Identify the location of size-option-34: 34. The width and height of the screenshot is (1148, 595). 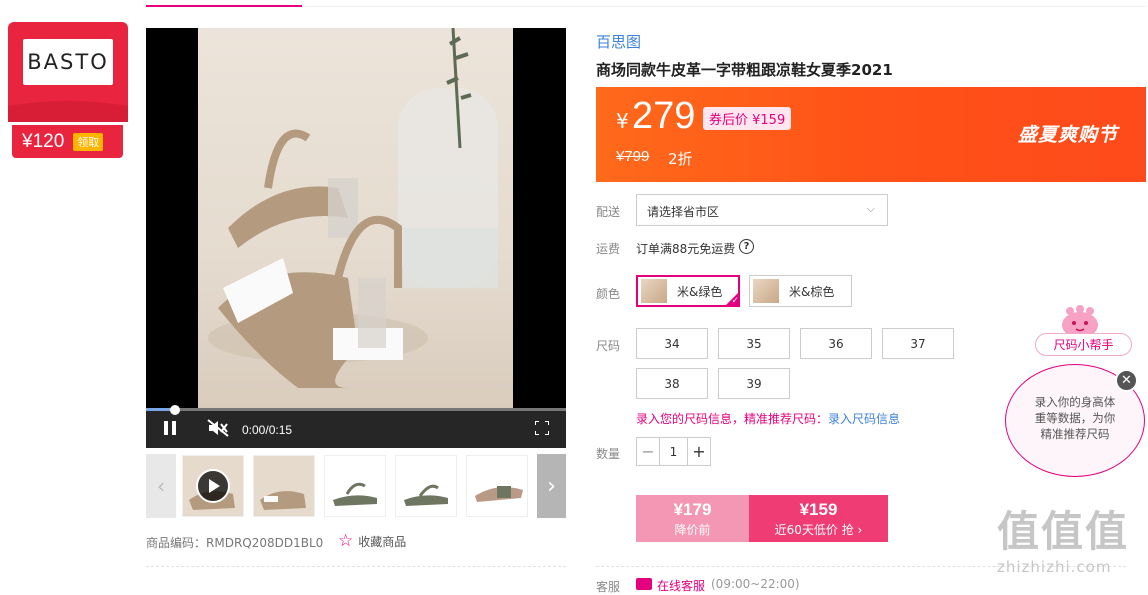
(672, 343).